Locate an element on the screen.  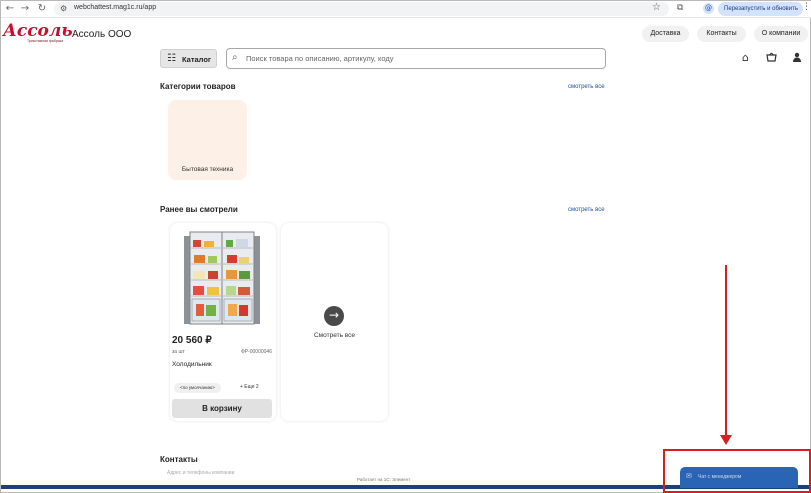
product-image is located at coordinates (222, 278).